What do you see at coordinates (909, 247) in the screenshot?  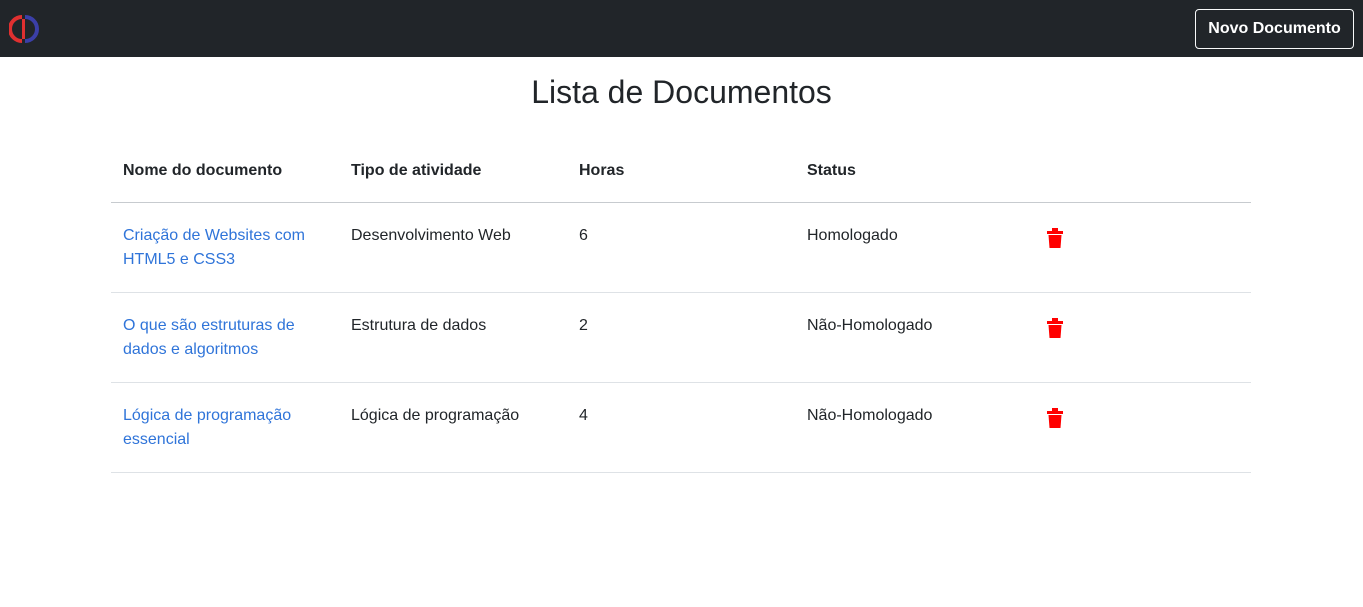 I see `cell-status: Homologado` at bounding box center [909, 247].